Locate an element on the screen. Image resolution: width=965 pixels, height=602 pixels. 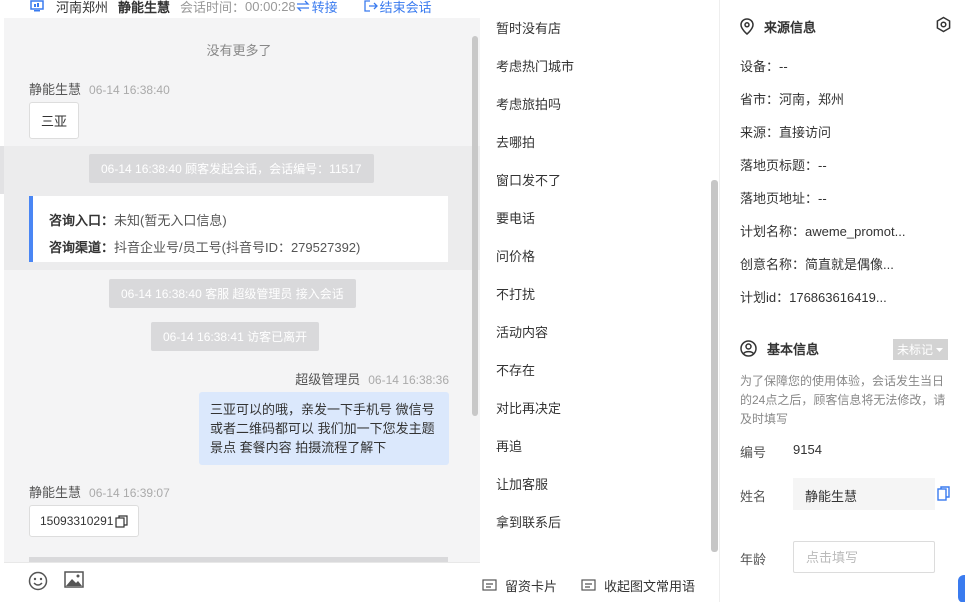
phrase-item: 再追 is located at coordinates (509, 445).